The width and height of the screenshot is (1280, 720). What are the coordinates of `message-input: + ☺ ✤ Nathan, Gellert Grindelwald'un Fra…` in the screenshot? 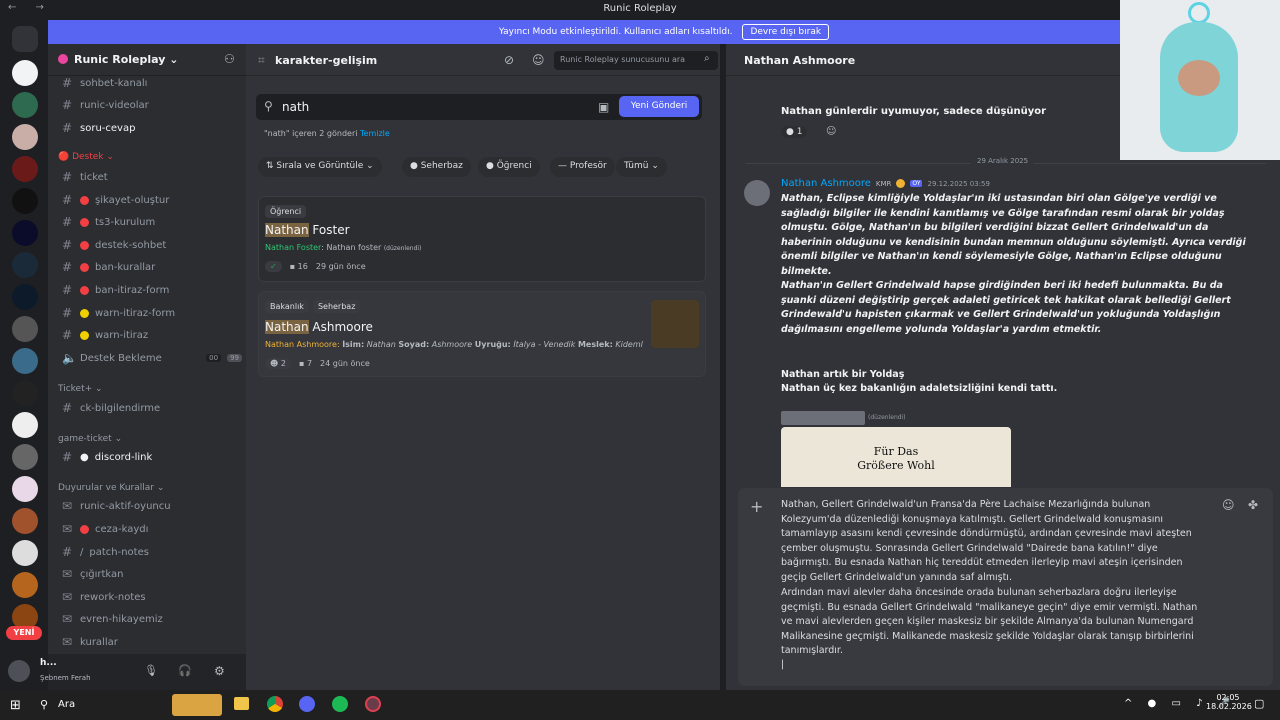 It's located at (1005, 587).